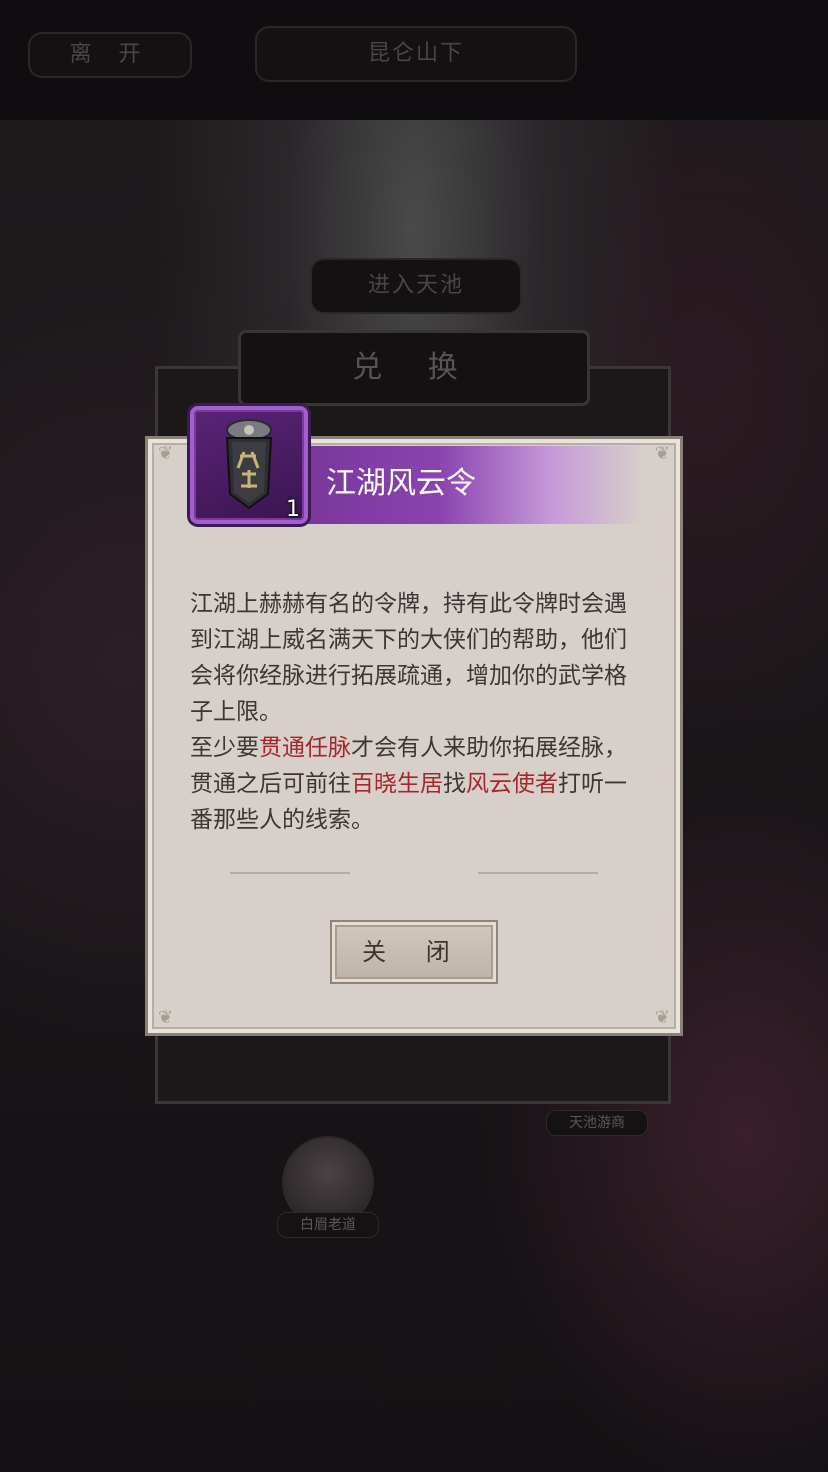 Image resolution: width=828 pixels, height=1472 pixels. Describe the element at coordinates (414, 368) in the screenshot. I see `exchange-title: 兑 换` at that location.